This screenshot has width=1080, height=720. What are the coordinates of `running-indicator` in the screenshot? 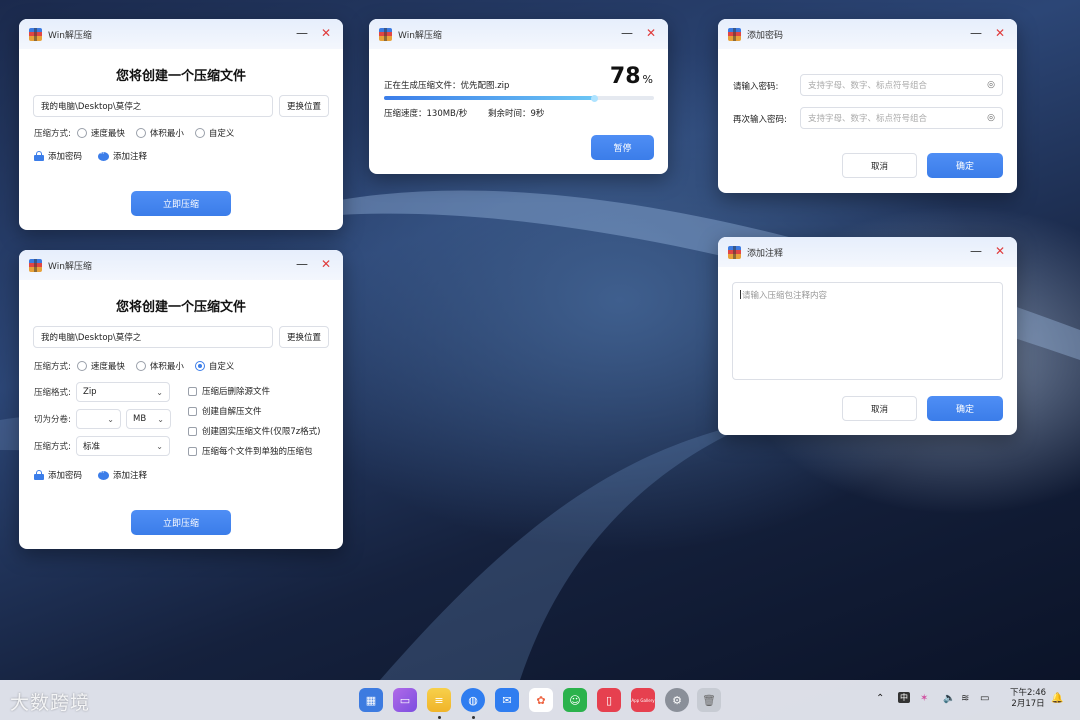 It's located at (473, 717).